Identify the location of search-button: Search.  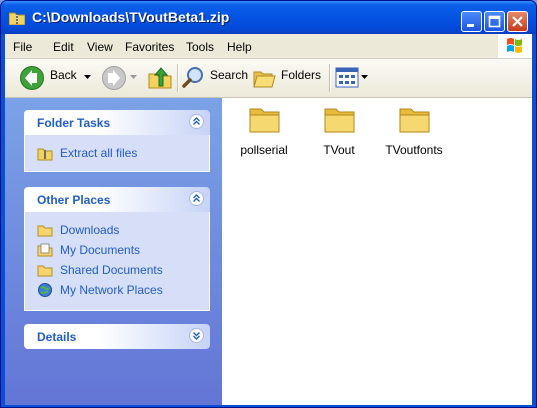
(215, 78).